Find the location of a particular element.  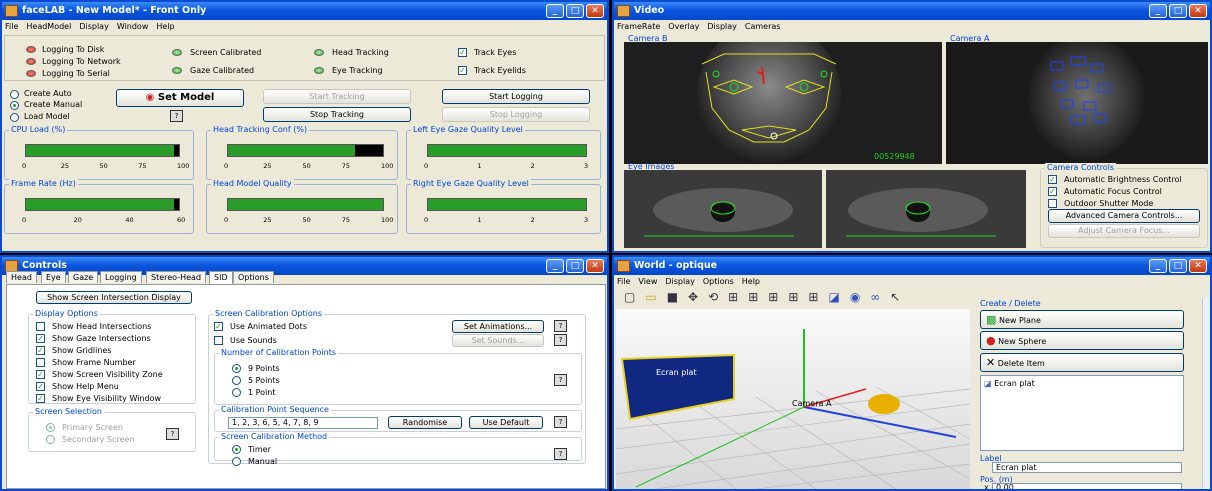

menu-window: Window is located at coordinates (133, 26).